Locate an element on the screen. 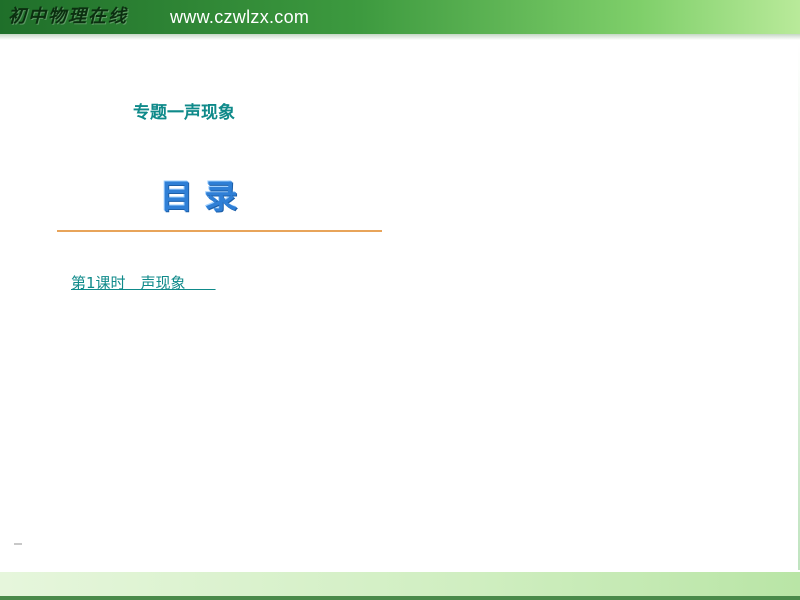 This screenshot has width=800, height=600. banner-brand-logo: 初中物理在线 is located at coordinates (68, 16).